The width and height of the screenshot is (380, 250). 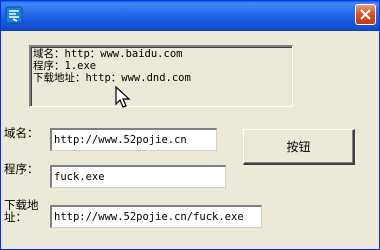 What do you see at coordinates (14, 15) in the screenshot?
I see `app-logo-icon` at bounding box center [14, 15].